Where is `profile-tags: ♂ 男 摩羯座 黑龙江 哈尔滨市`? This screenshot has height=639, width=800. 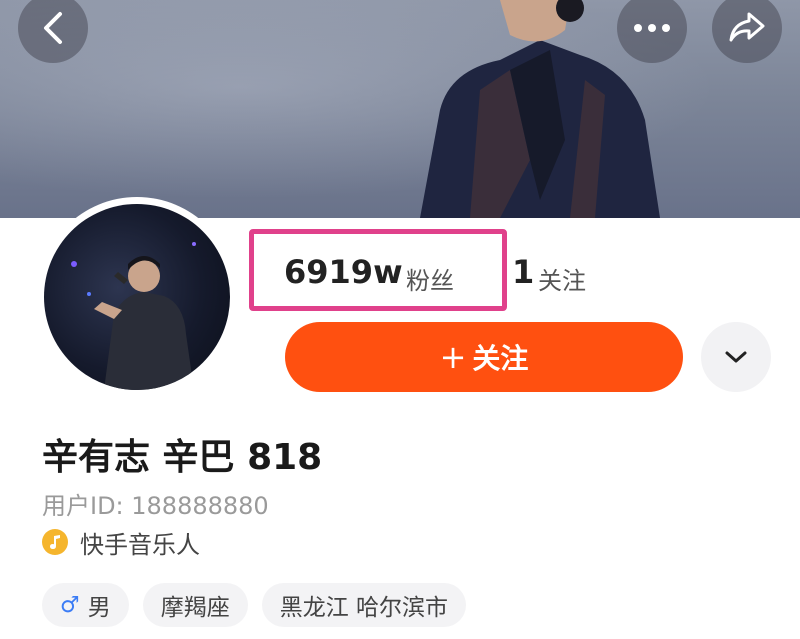 profile-tags: ♂ 男 摩羯座 黑龙江 哈尔滨市 is located at coordinates (261, 605).